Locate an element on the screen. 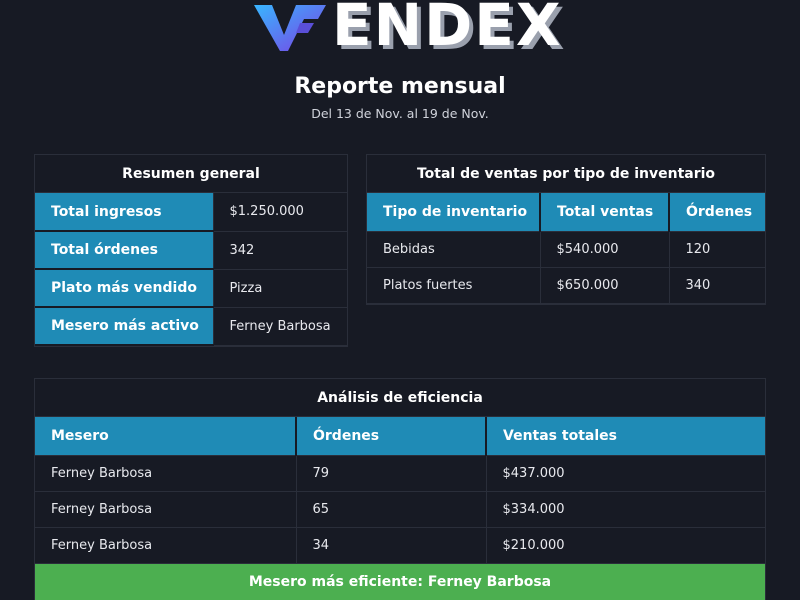 The height and width of the screenshot is (600, 800). table-cell: $210.000 is located at coordinates (625, 545).